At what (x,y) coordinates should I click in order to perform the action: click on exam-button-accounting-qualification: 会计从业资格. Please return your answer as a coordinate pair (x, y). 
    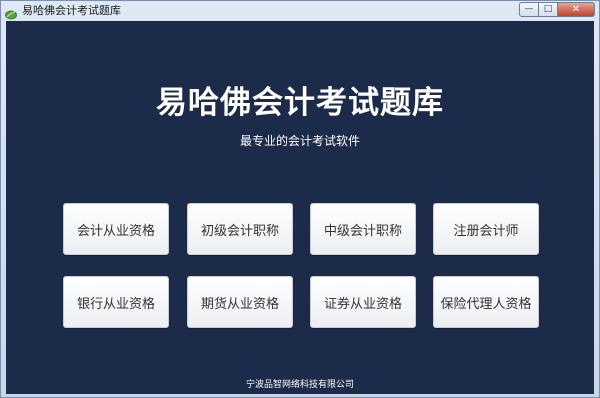
    Looking at the image, I should click on (116, 229).